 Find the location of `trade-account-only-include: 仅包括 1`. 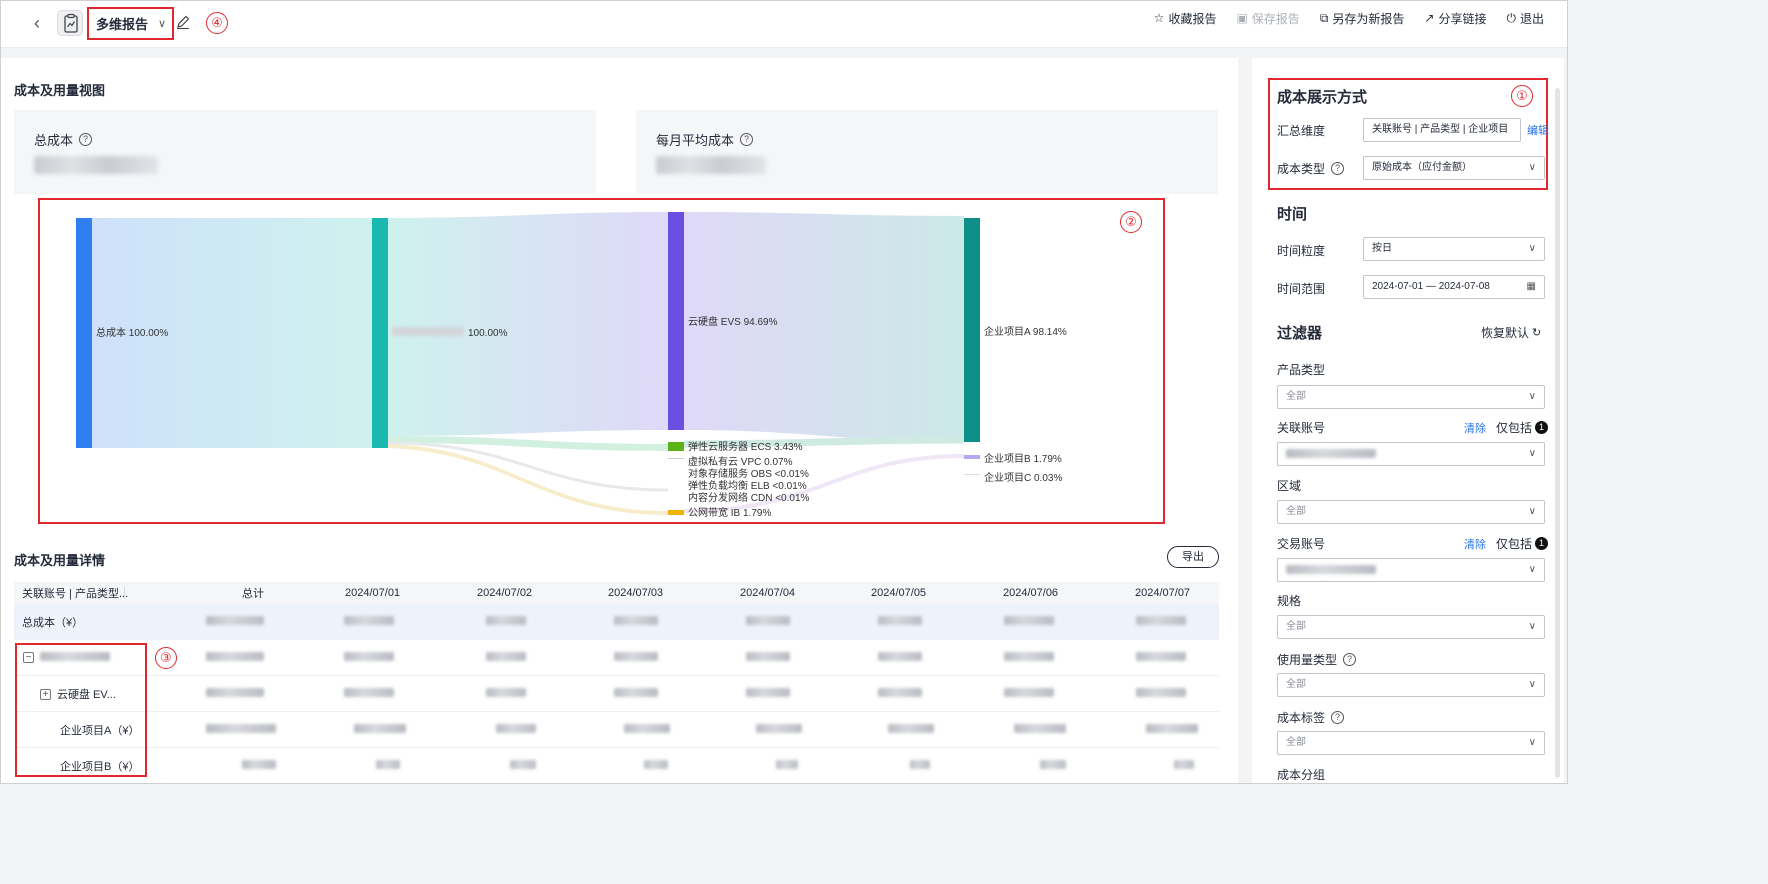

trade-account-only-include: 仅包括 1 is located at coordinates (1522, 543).